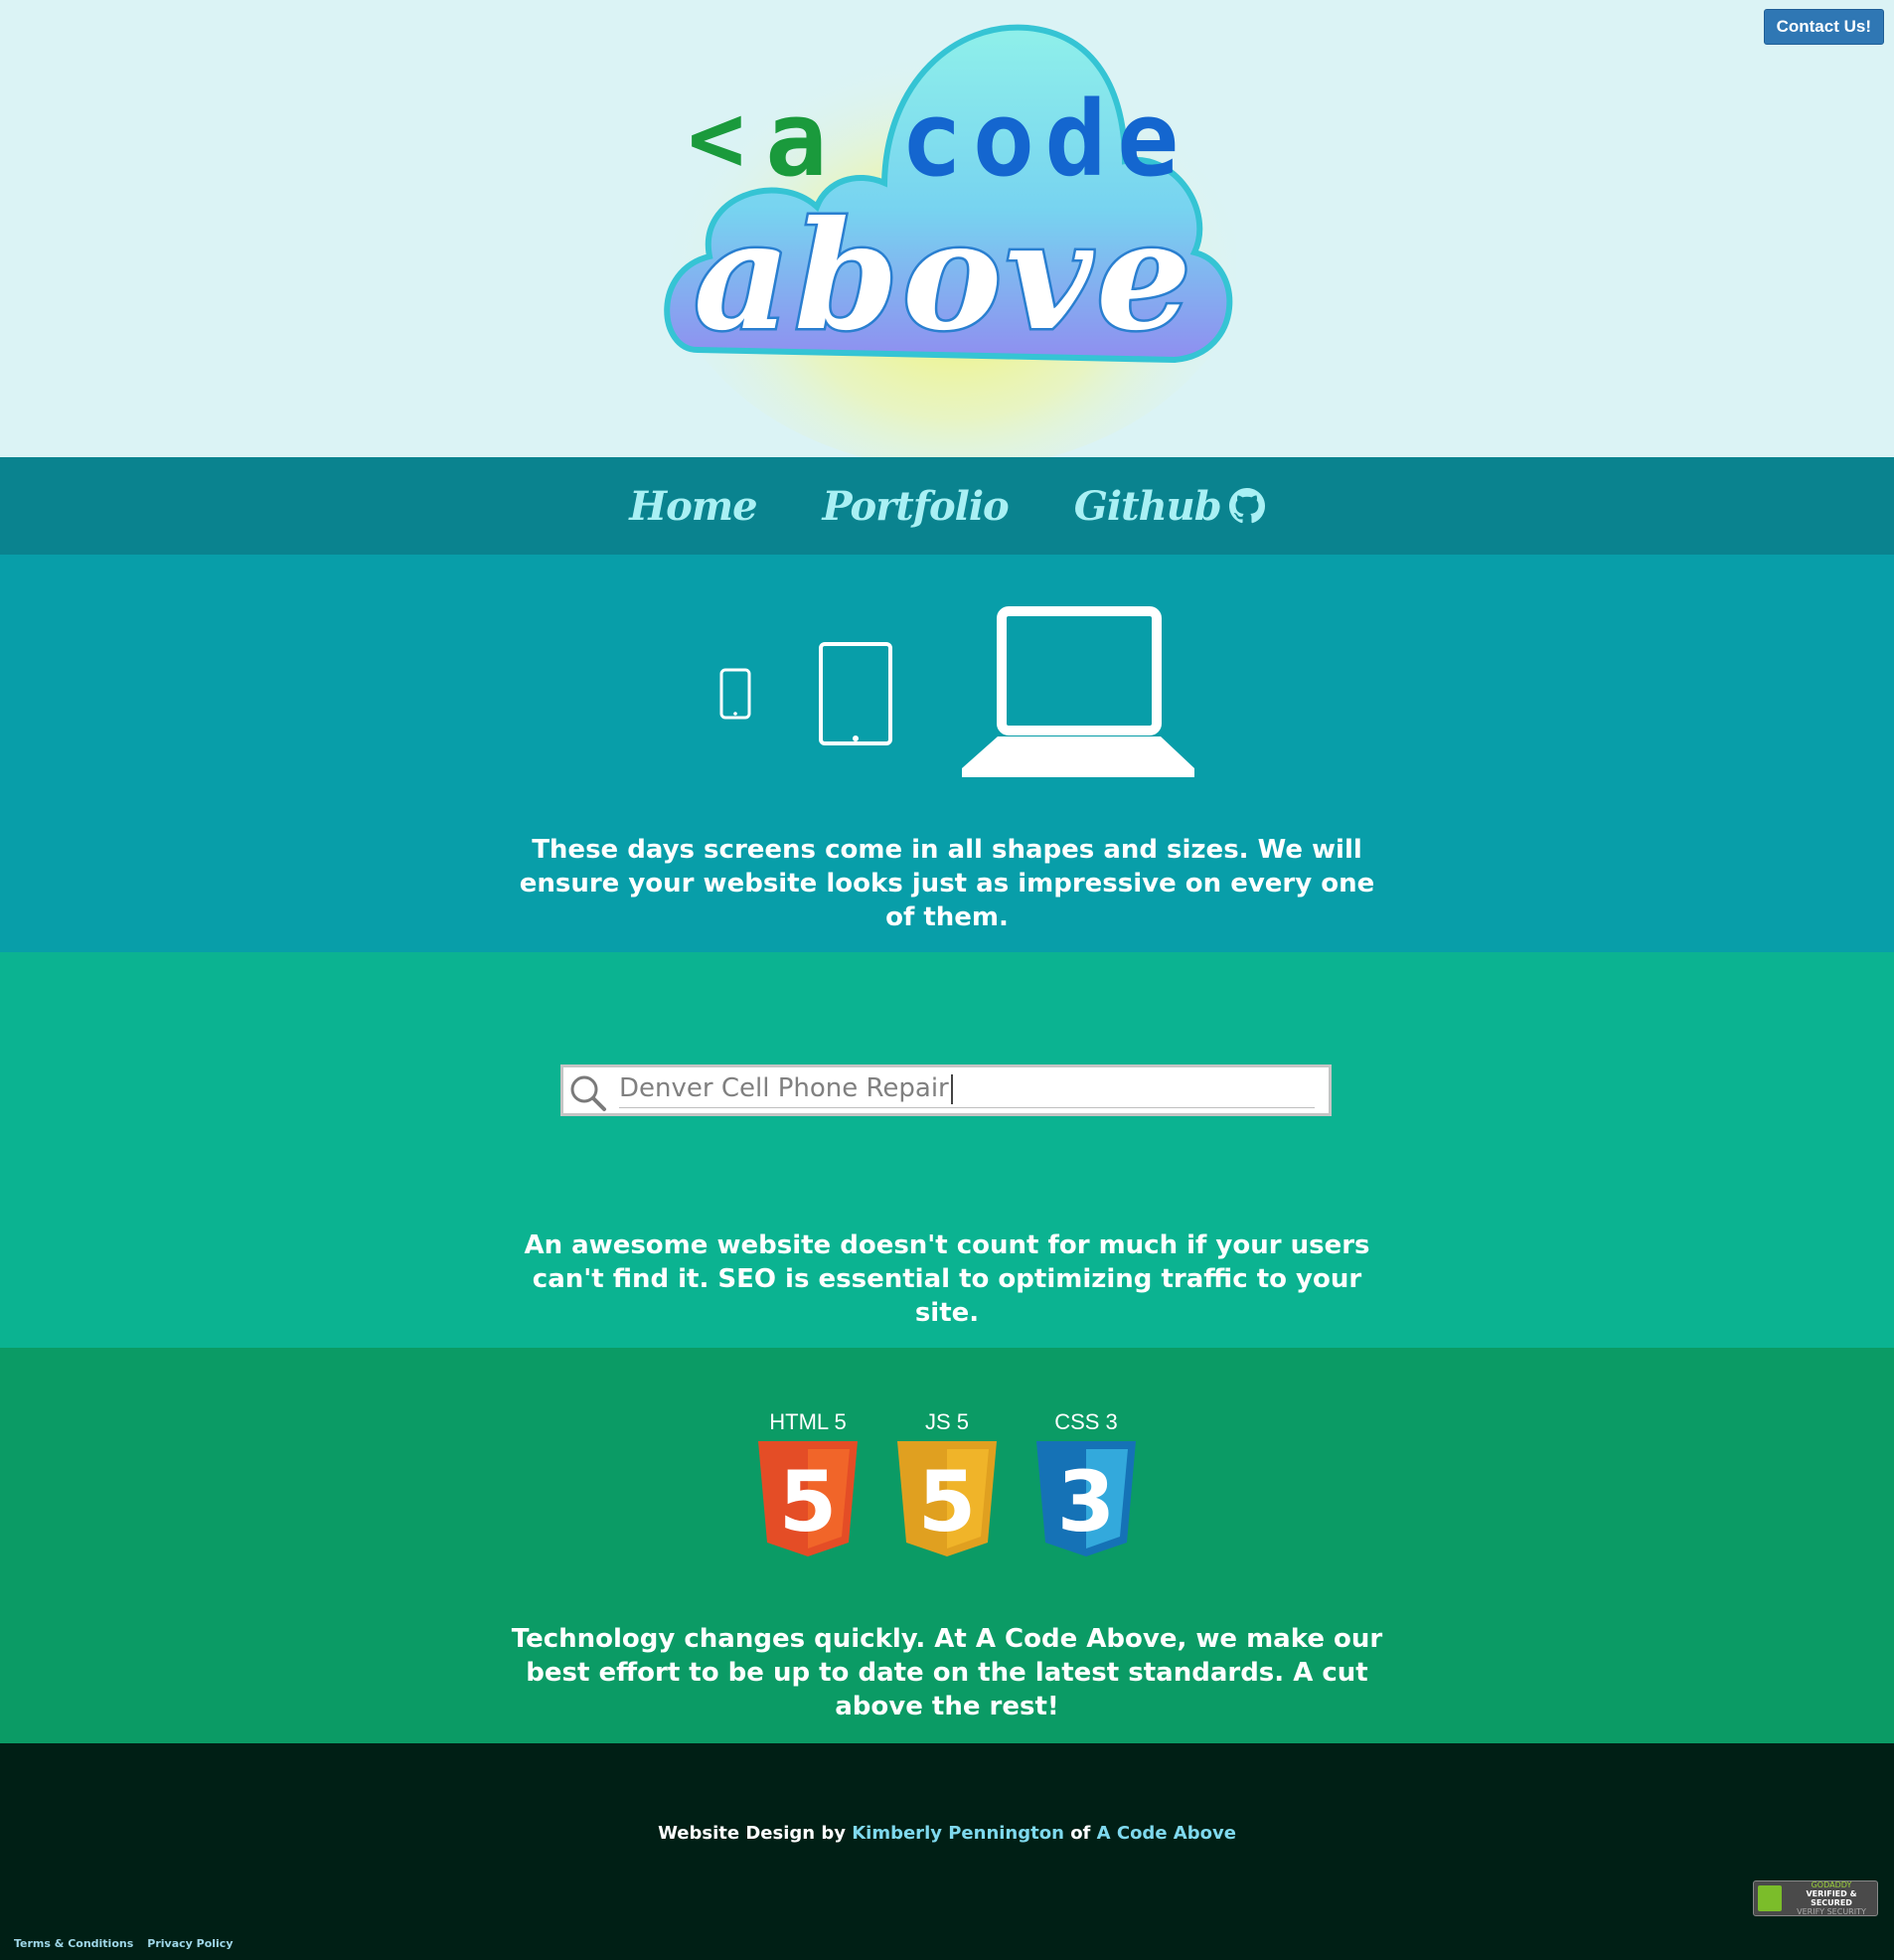 Image resolution: width=1894 pixels, height=1960 pixels. I want to click on devices-illustration, so click(957, 691).